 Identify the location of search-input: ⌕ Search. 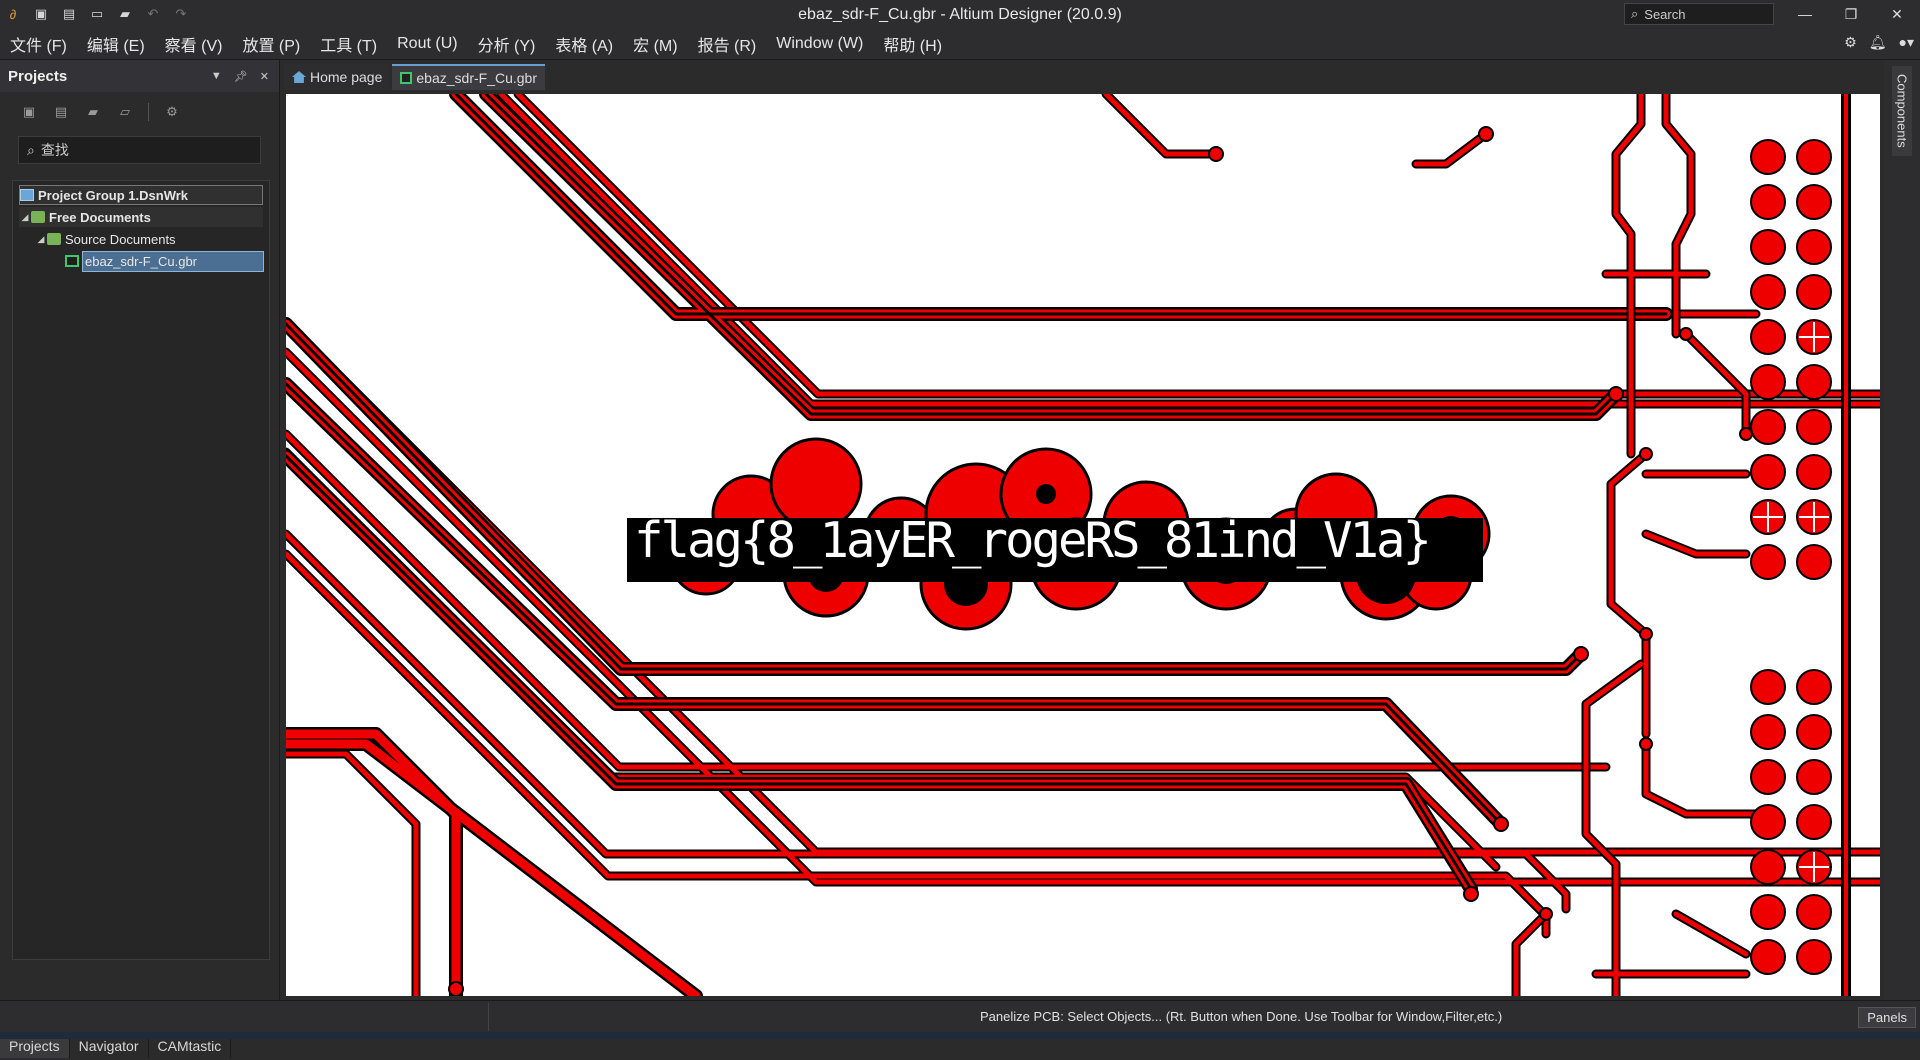
(1699, 14).